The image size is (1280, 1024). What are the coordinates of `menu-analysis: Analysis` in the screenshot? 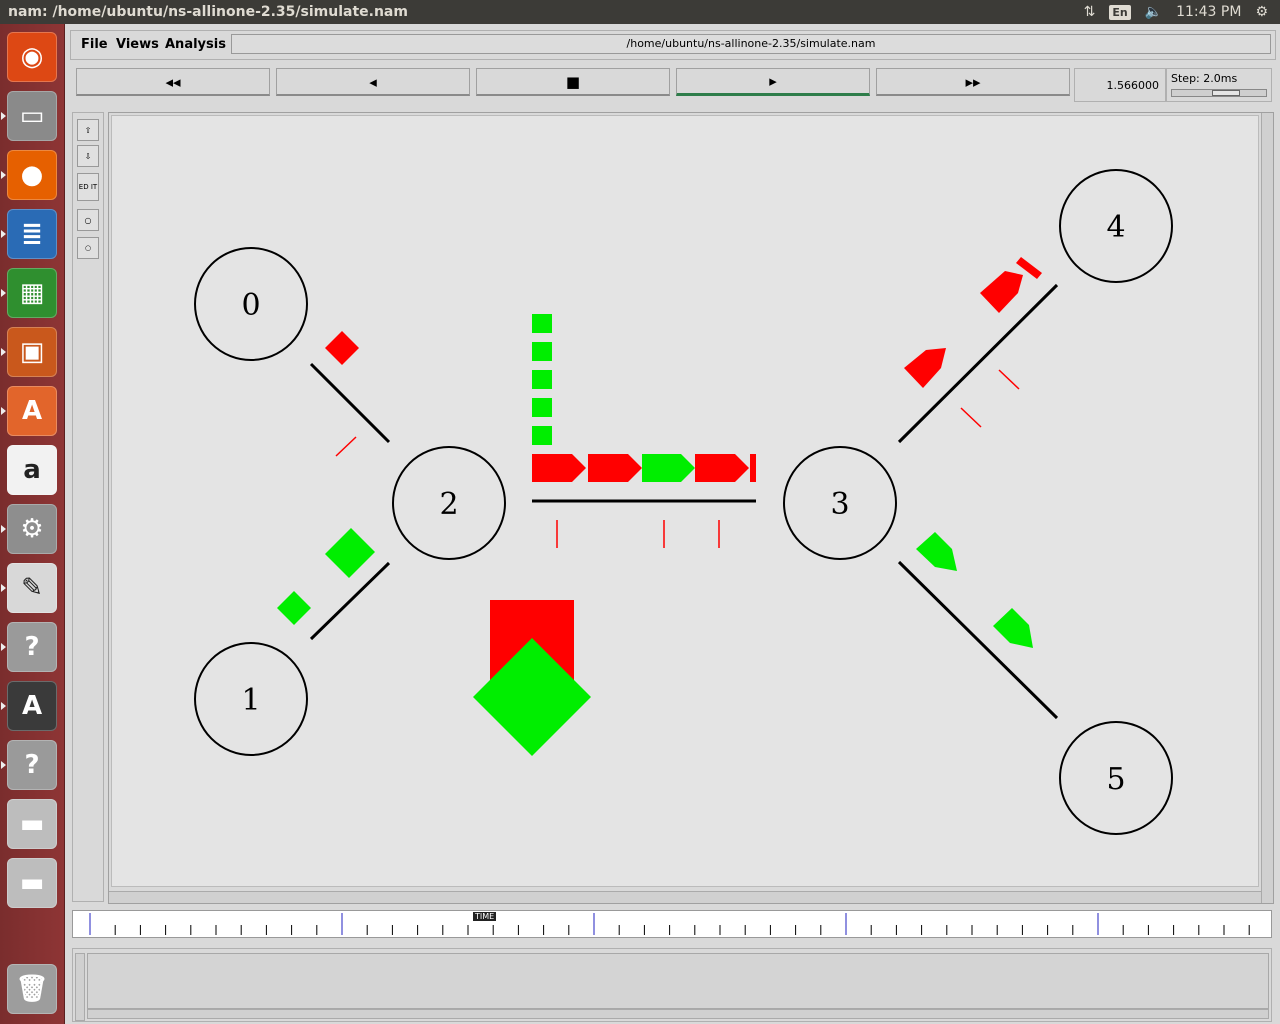 It's located at (195, 44).